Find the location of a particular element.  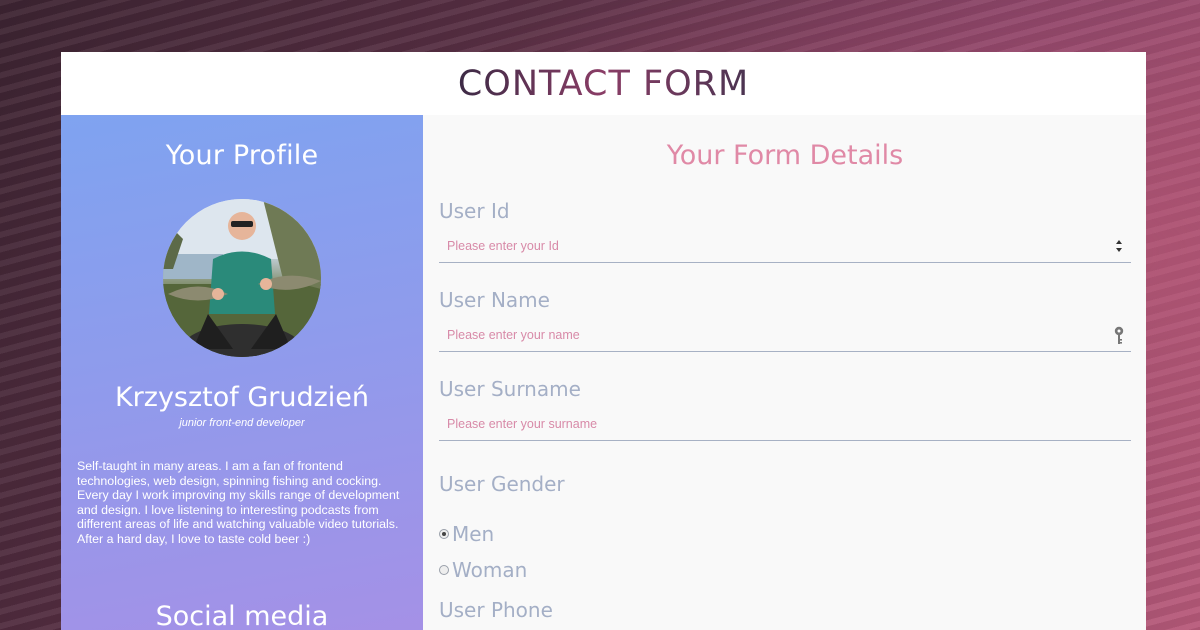

number-spinner-icon is located at coordinates (1119, 246).